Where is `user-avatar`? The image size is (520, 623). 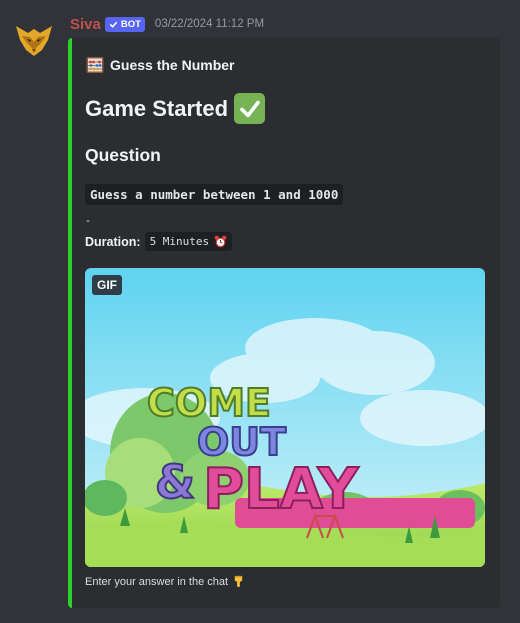 user-avatar is located at coordinates (34, 40).